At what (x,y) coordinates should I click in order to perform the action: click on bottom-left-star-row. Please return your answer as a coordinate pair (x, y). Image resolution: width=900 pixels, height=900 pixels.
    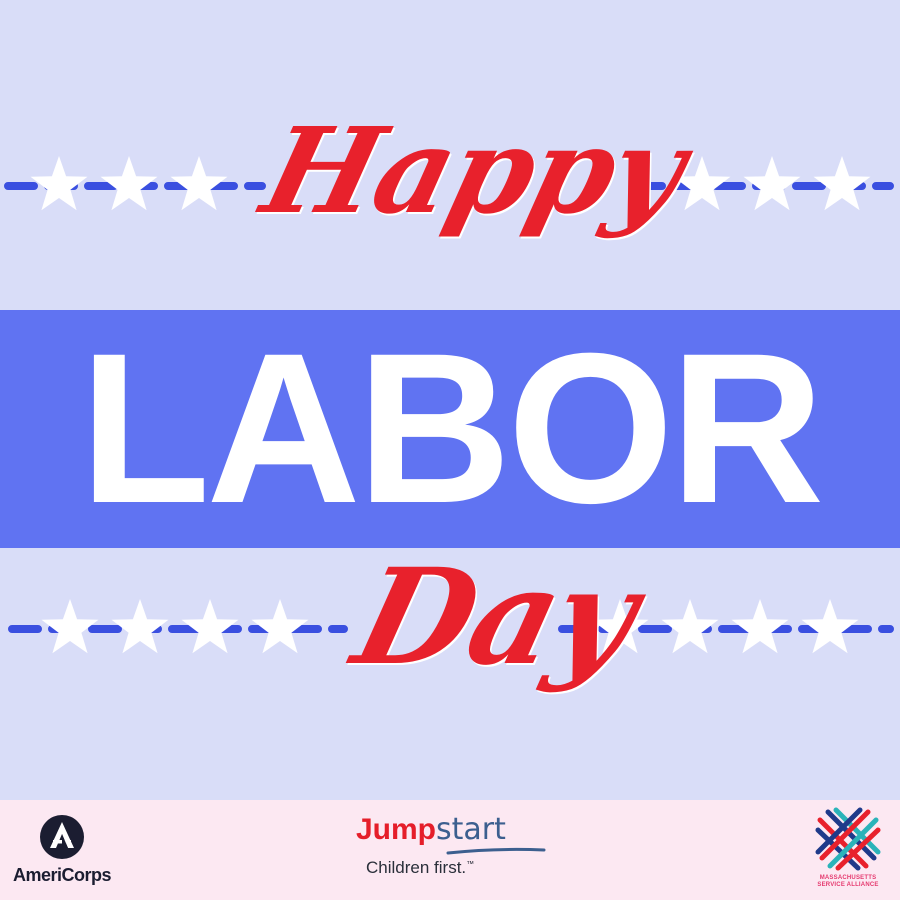
    Looking at the image, I should click on (178, 629).